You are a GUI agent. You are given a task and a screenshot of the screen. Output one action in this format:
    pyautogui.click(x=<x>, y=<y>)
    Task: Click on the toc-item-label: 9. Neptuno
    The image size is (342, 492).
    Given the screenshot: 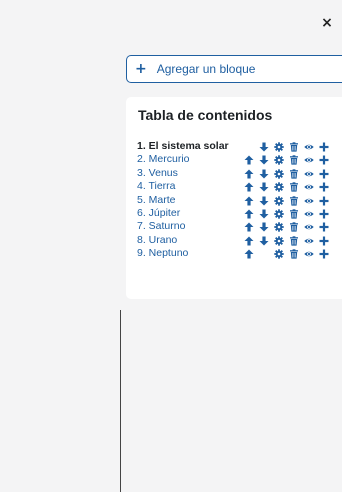 What is the action you would take?
    pyautogui.click(x=162, y=253)
    